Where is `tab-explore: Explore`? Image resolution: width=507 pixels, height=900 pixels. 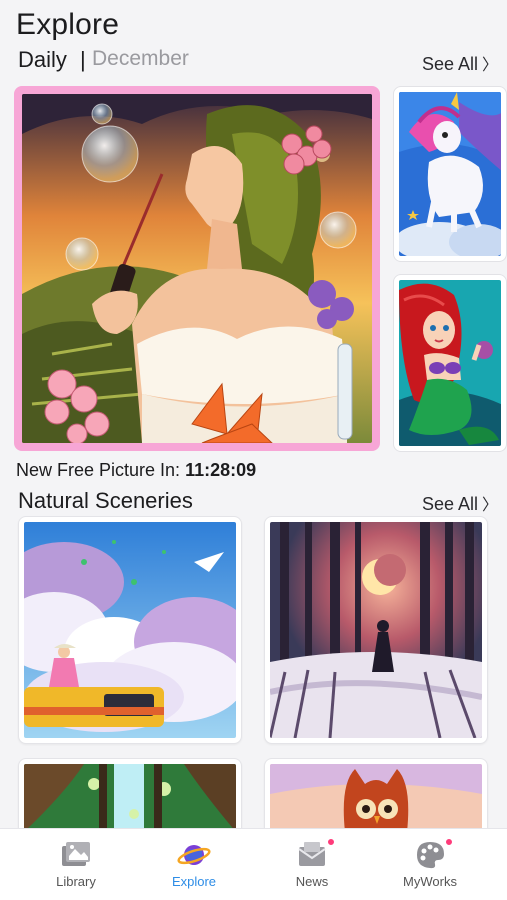
tab-explore: Explore is located at coordinates (194, 864).